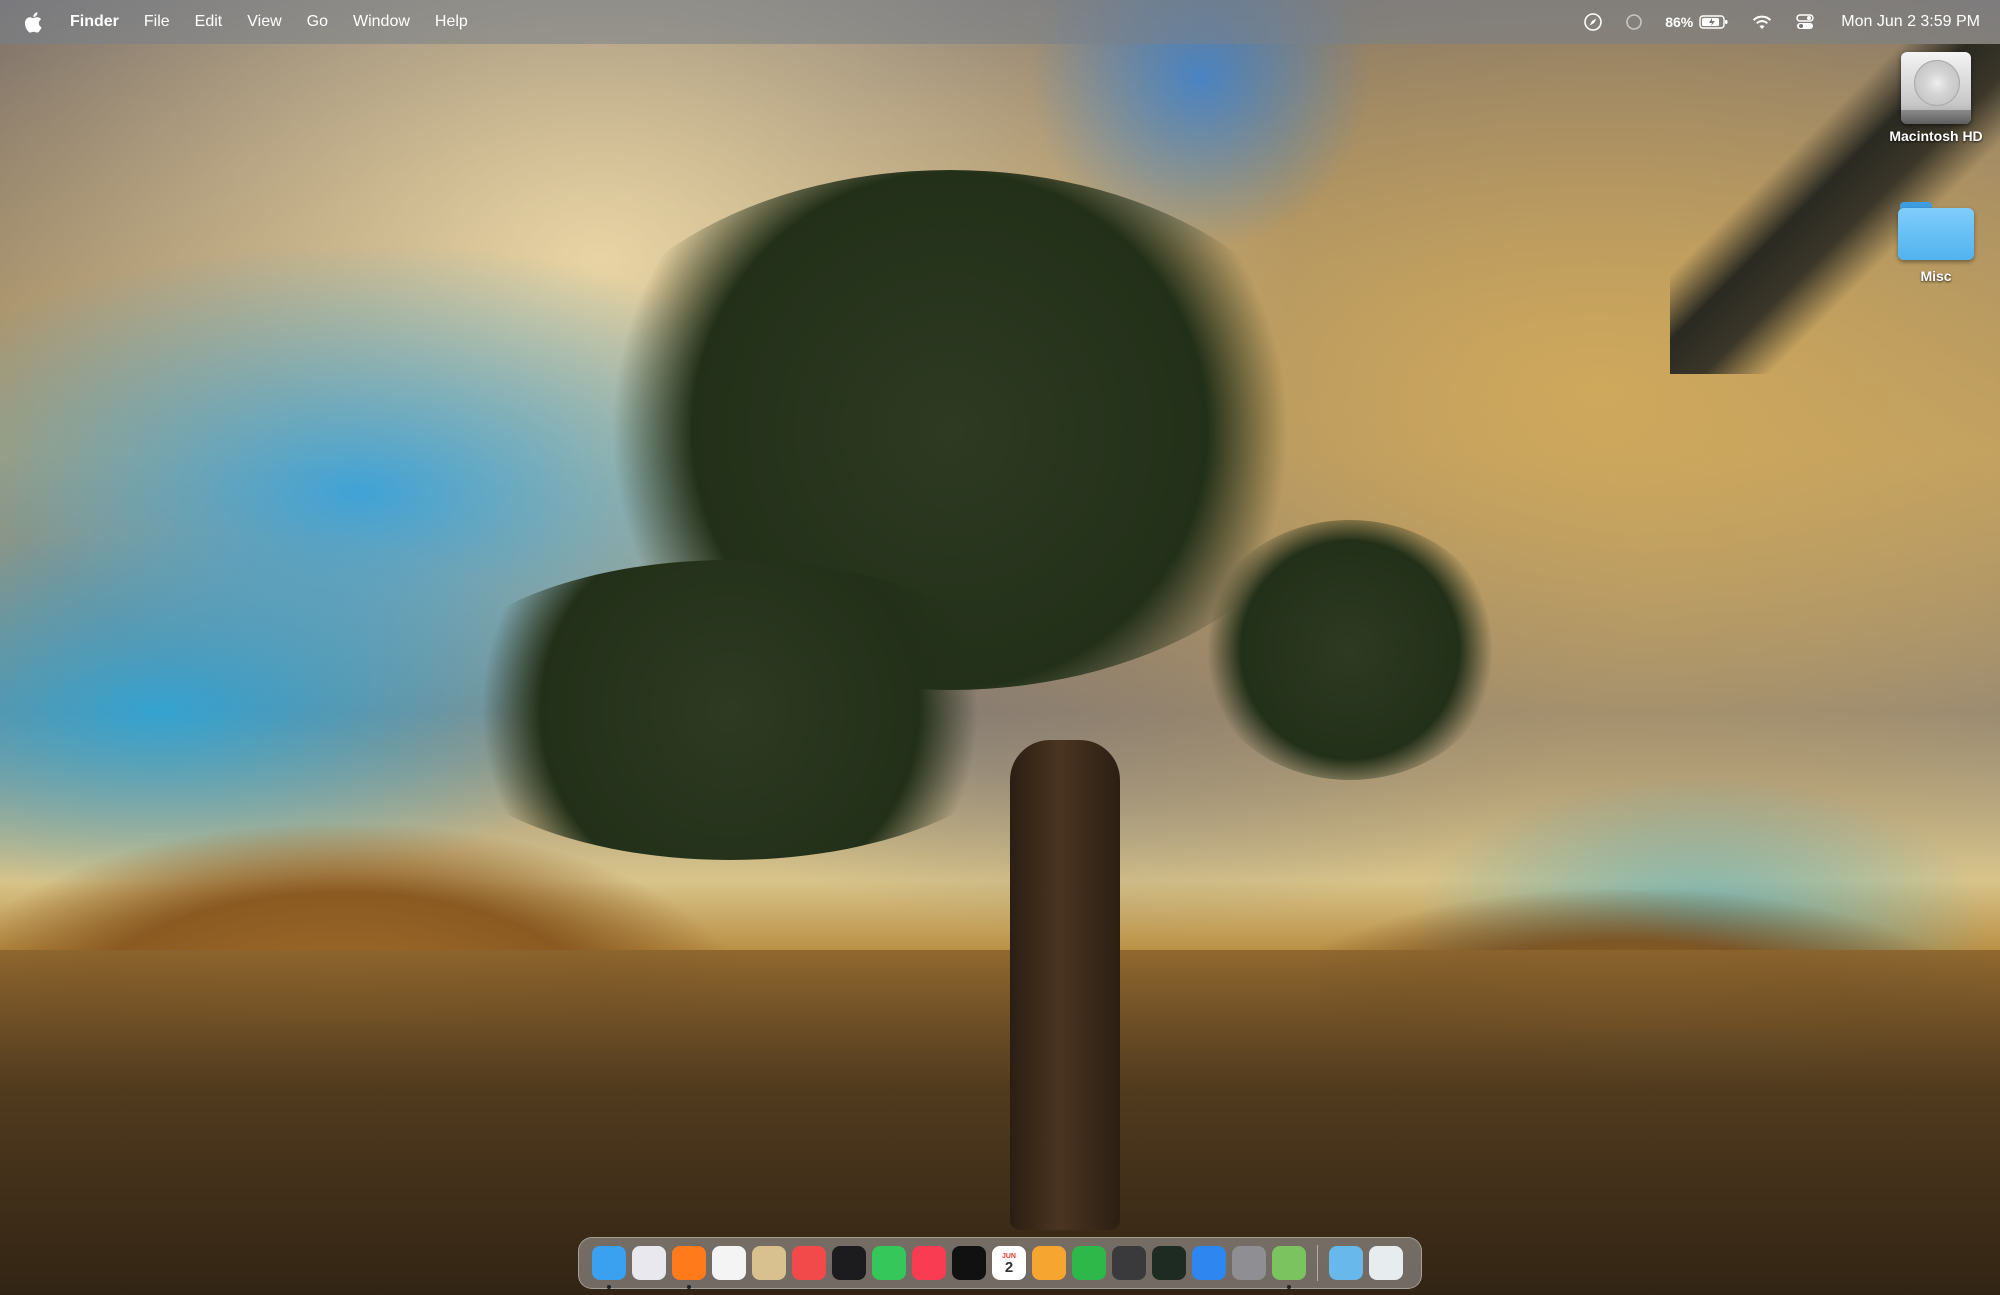 Image resolution: width=2000 pixels, height=1295 pixels. I want to click on control-center-icon, so click(1805, 22).